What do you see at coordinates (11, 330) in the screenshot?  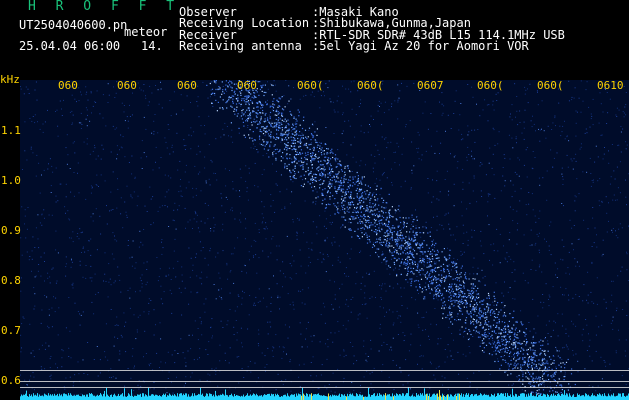 I see `freq-tick: 0.7` at bounding box center [11, 330].